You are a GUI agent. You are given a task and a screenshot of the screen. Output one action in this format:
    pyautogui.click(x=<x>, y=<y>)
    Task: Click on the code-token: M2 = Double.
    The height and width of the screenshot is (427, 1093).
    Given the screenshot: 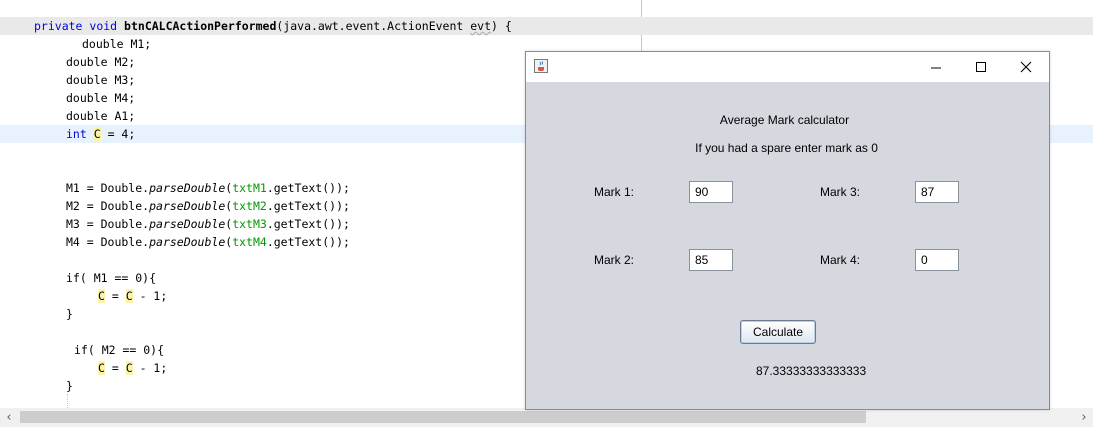 What is the action you would take?
    pyautogui.click(x=108, y=206)
    